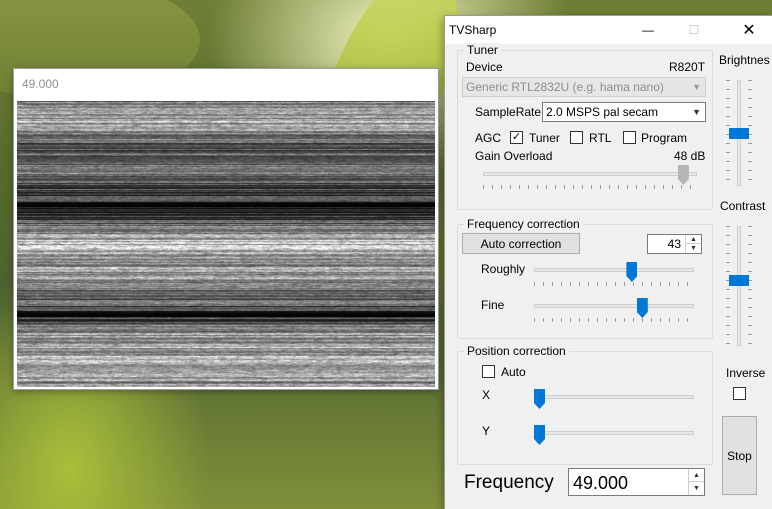 The width and height of the screenshot is (772, 509). I want to click on inverse-label: Inverse, so click(746, 373).